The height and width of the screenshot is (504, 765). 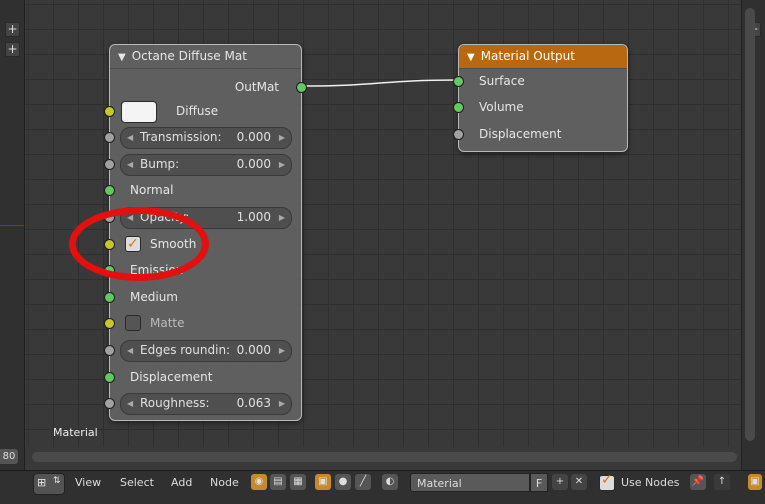 I want to click on bump-label: Bump:, so click(x=160, y=164).